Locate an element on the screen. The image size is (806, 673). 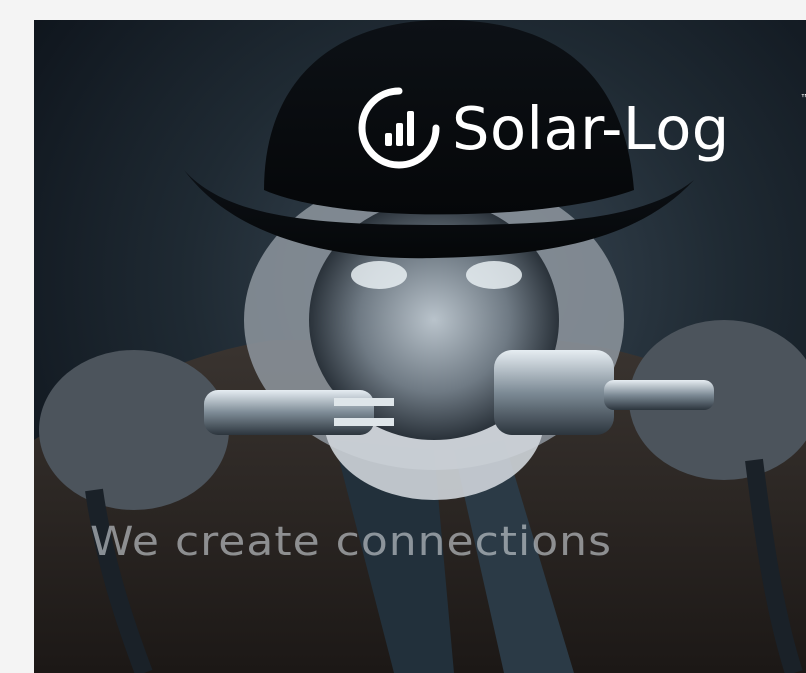
brand-name: Solar-Log is located at coordinates (591, 128).